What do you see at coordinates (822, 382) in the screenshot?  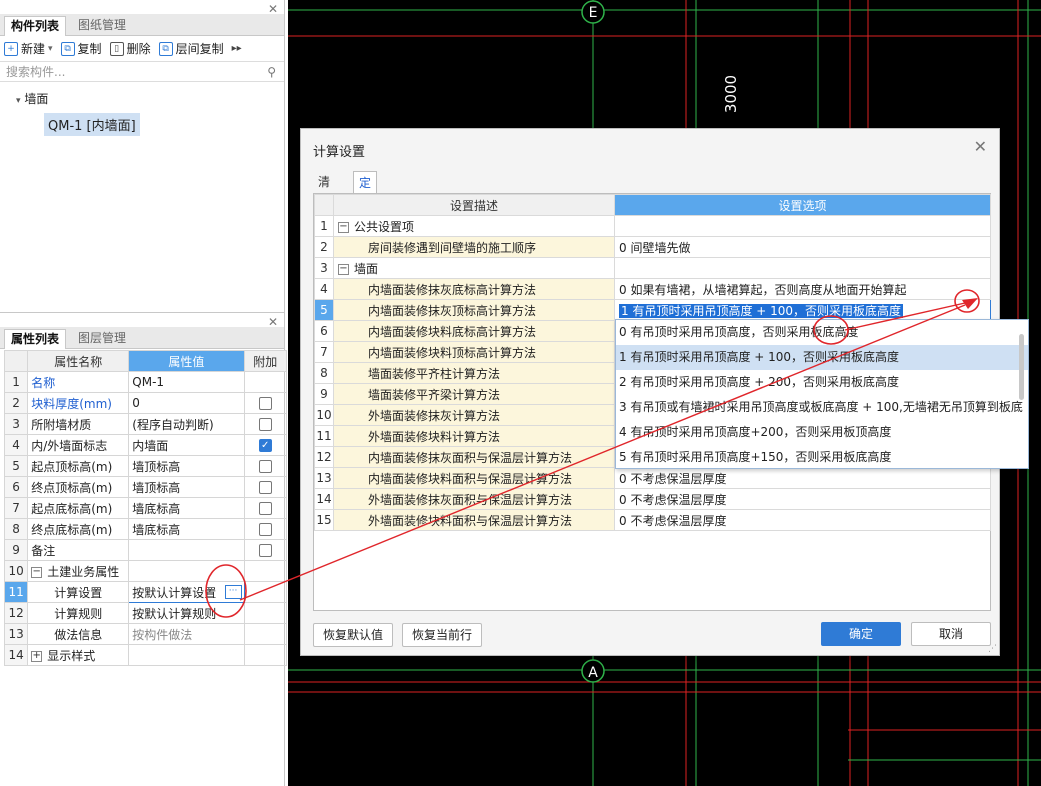 I see `dropdown-option: 2 有吊顶时采用吊顶高度 + 200，否则采用板底高度` at bounding box center [822, 382].